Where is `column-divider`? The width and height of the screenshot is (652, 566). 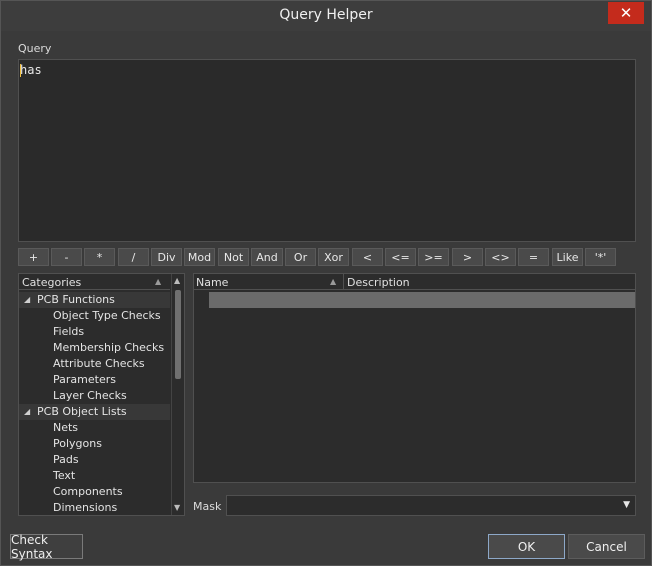
column-divider is located at coordinates (343, 282).